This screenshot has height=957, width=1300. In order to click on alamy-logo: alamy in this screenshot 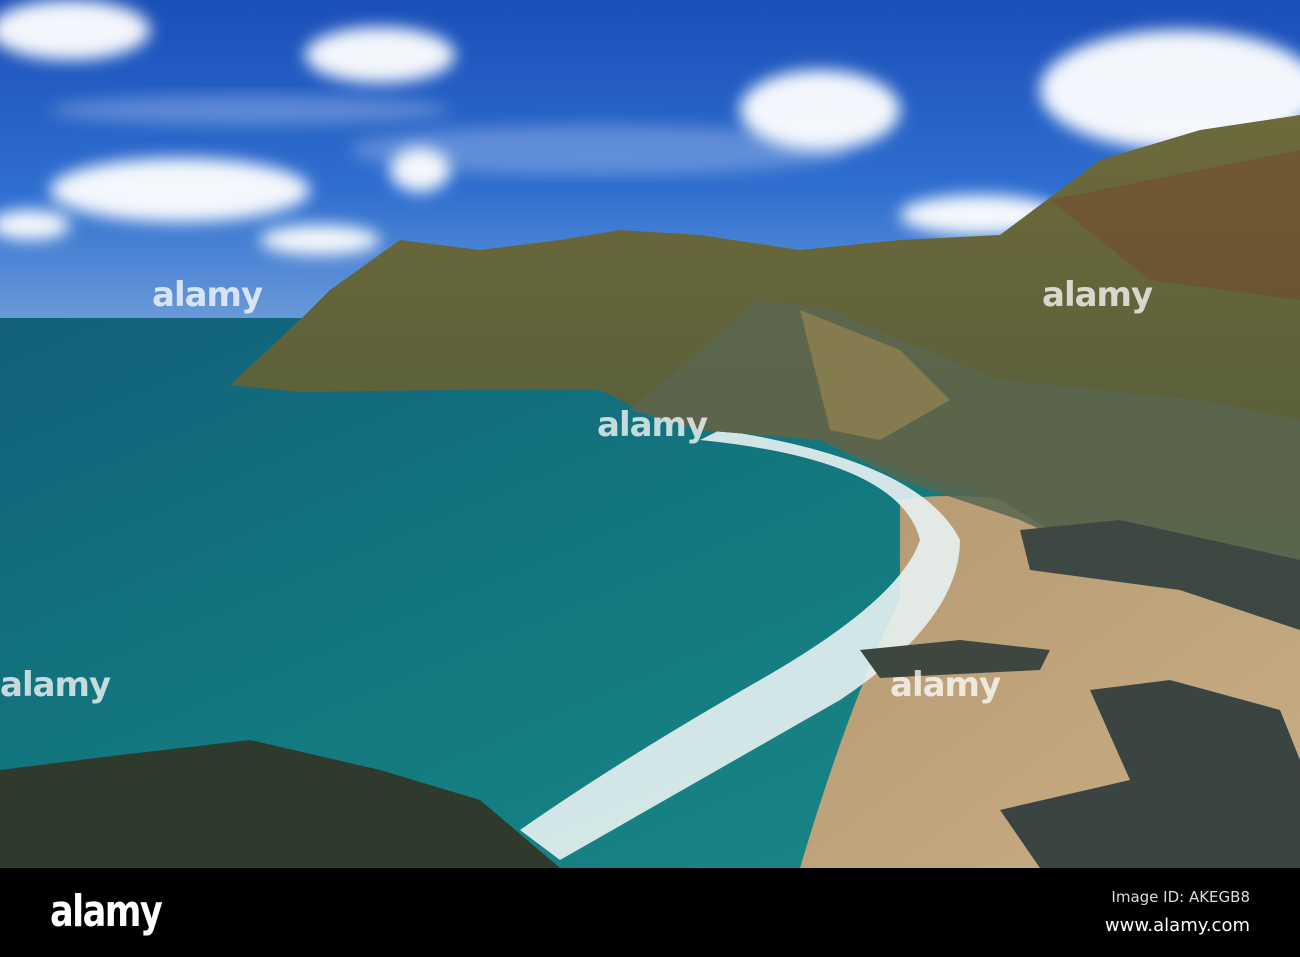, I will do `click(106, 911)`.